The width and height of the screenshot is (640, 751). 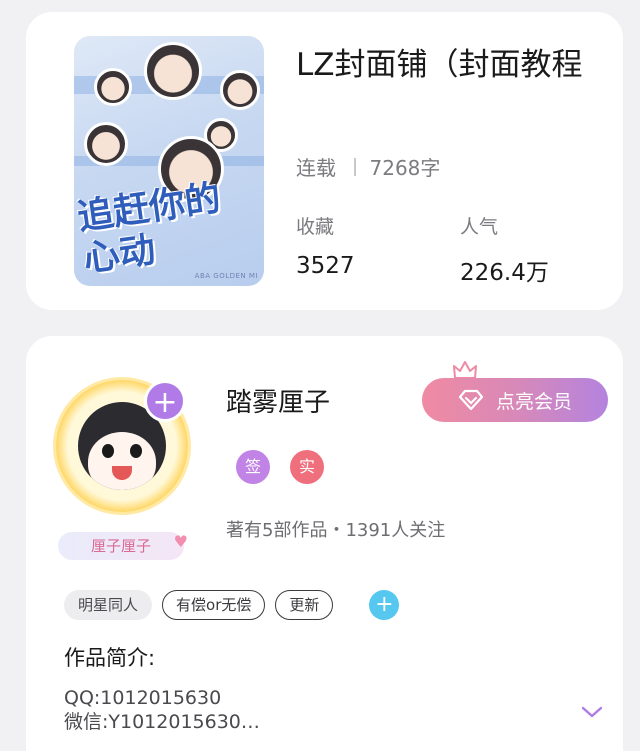 What do you see at coordinates (110, 658) in the screenshot?
I see `intro-title: 作品简介:` at bounding box center [110, 658].